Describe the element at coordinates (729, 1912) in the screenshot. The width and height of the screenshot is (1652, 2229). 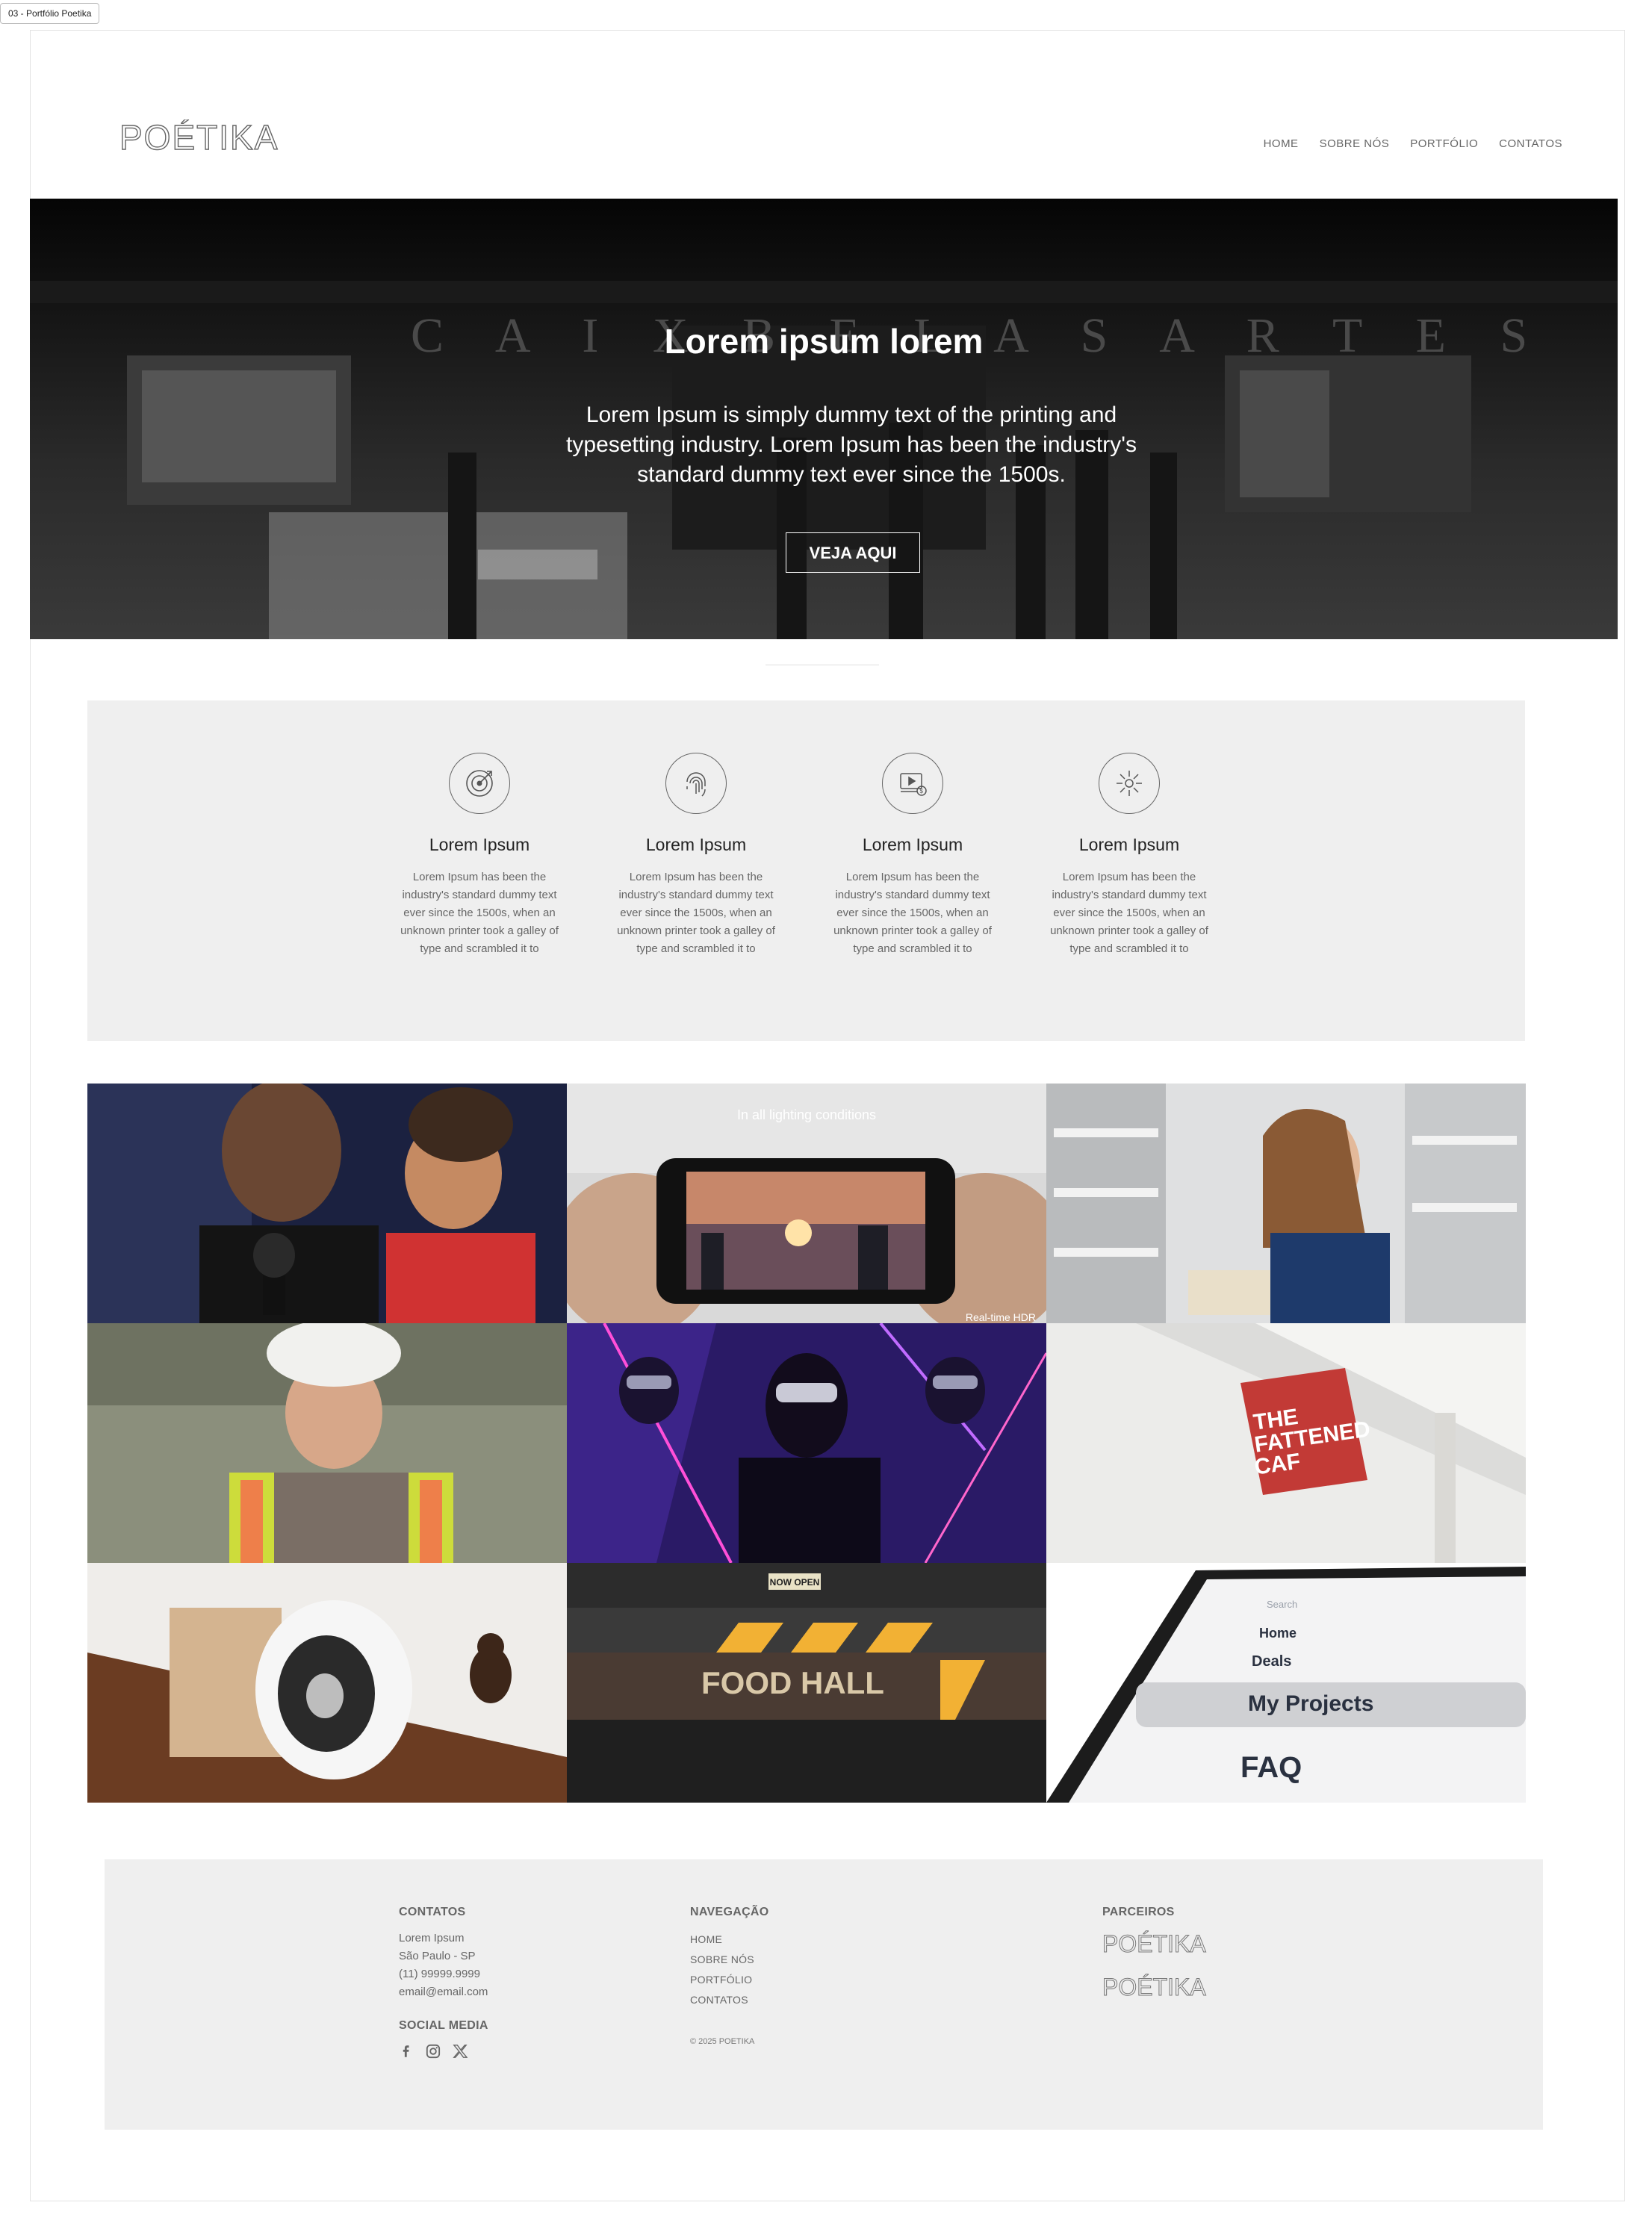
I see `footer-nav-heading: NAVEGAÇÃO` at that location.